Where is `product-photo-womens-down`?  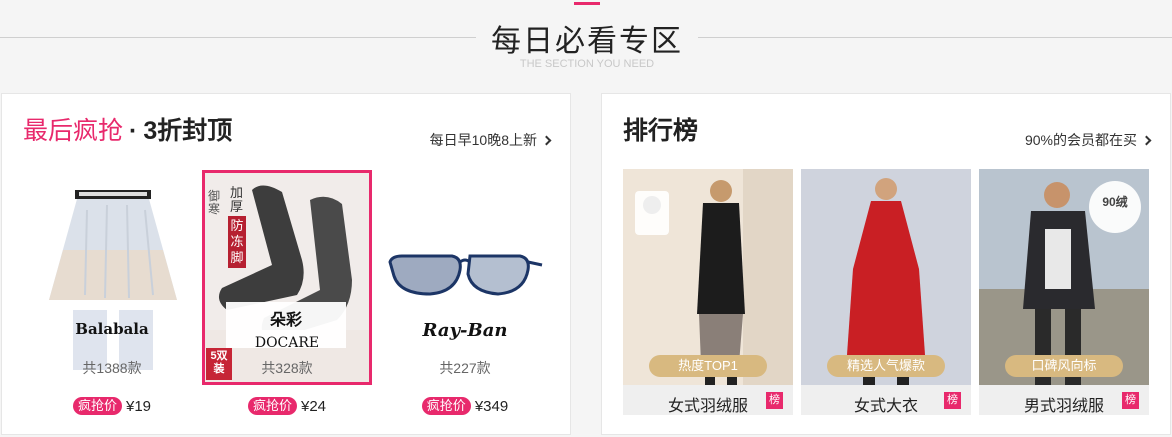 product-photo-womens-down is located at coordinates (708, 277).